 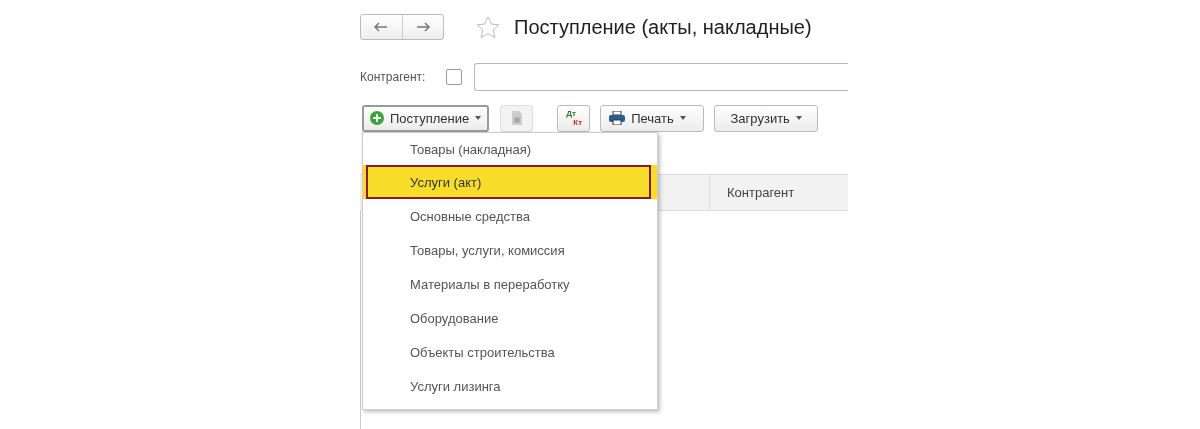 What do you see at coordinates (510, 352) in the screenshot?
I see `menu-item: Объекты строительства` at bounding box center [510, 352].